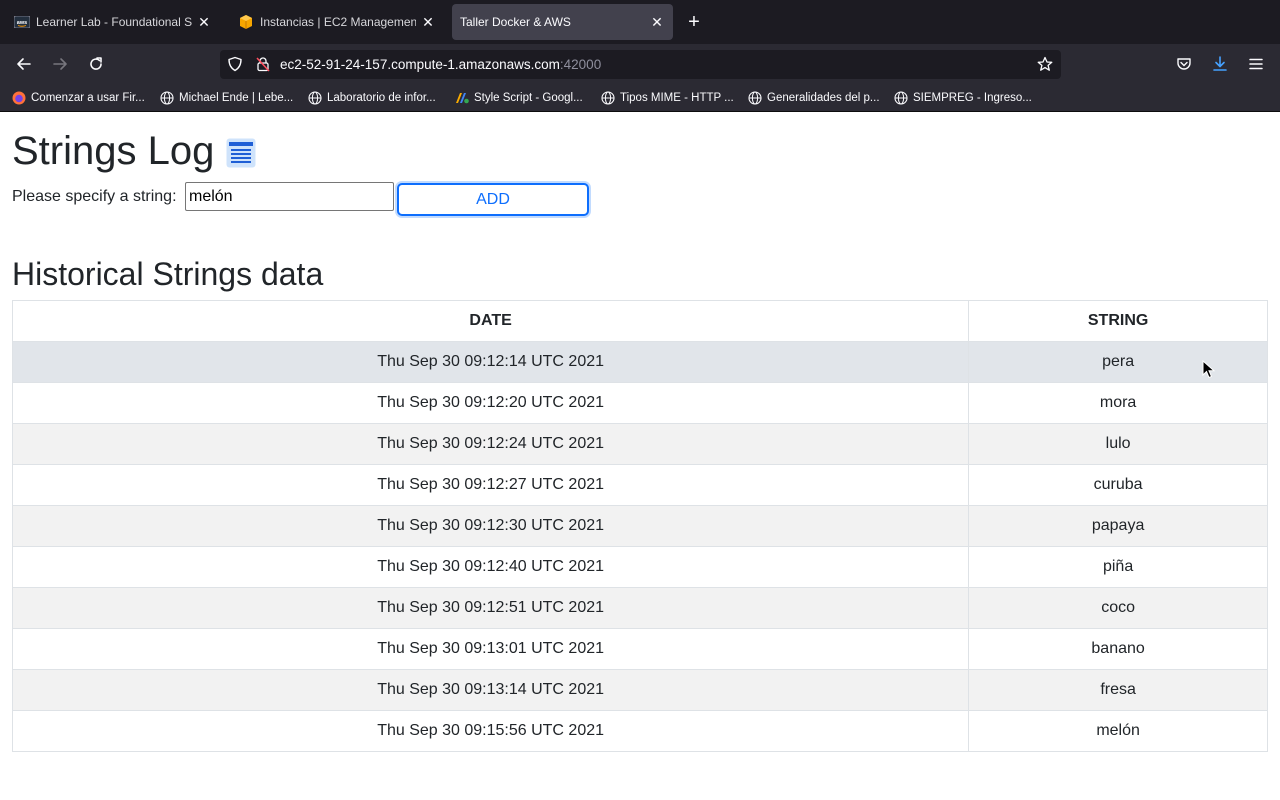  I want to click on tab-learner-lab: aws Learner Lab - Foundational Serv ✕, so click(112, 22).